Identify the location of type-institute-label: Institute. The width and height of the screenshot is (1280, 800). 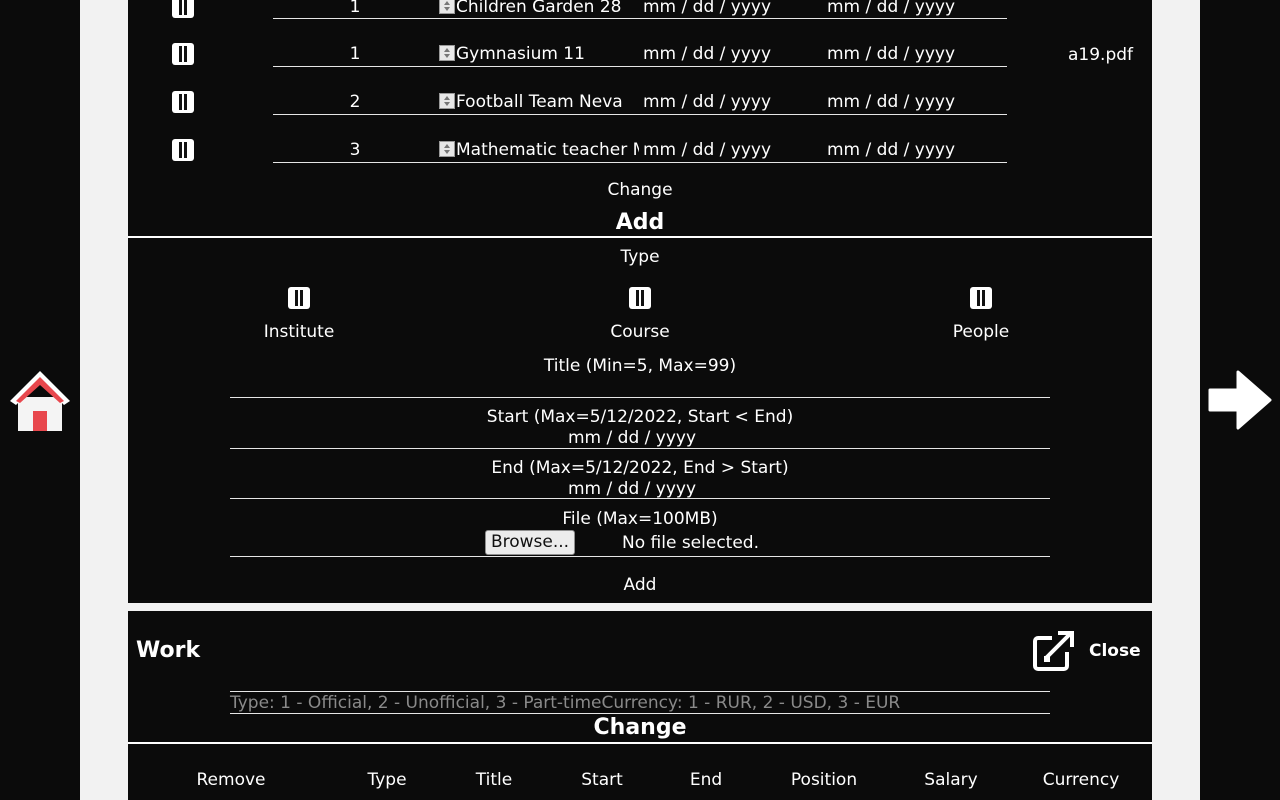
(299, 332).